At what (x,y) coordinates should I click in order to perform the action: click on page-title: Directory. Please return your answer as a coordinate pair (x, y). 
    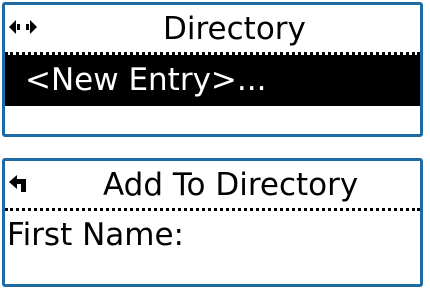
    Looking at the image, I should click on (234, 29).